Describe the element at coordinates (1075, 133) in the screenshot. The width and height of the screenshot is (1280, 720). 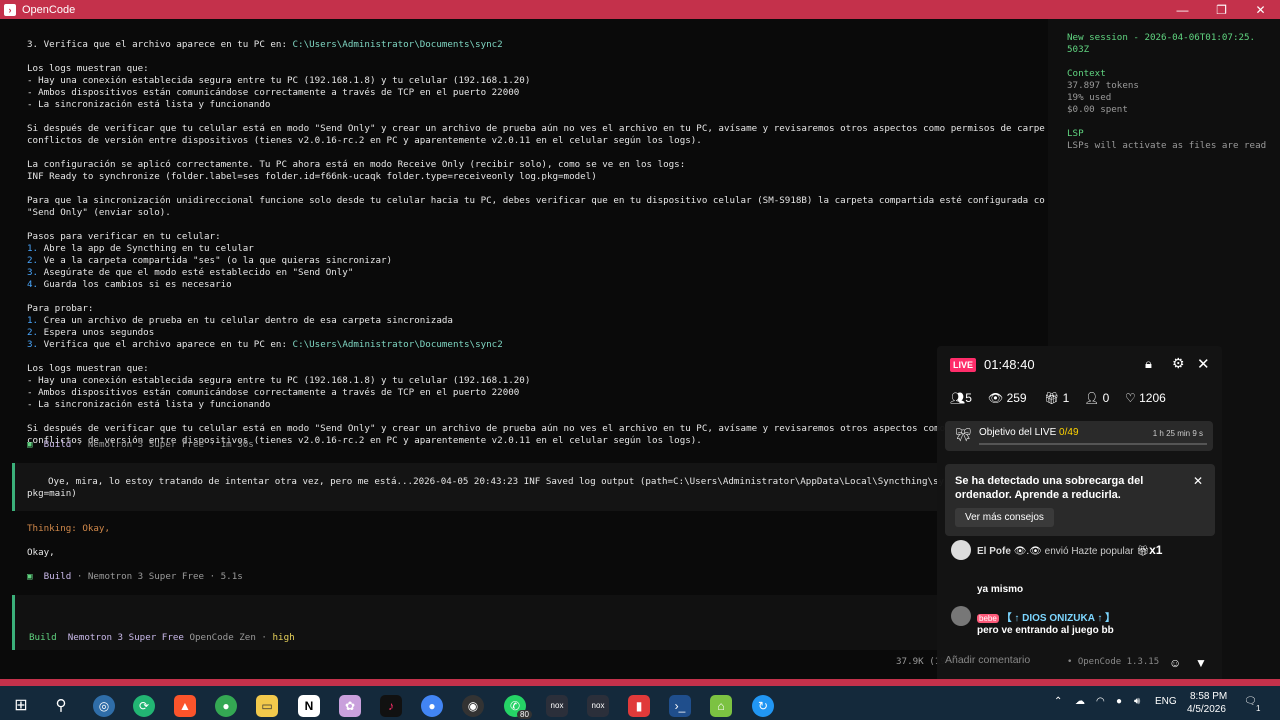
I see `lsp-label: LSP` at that location.